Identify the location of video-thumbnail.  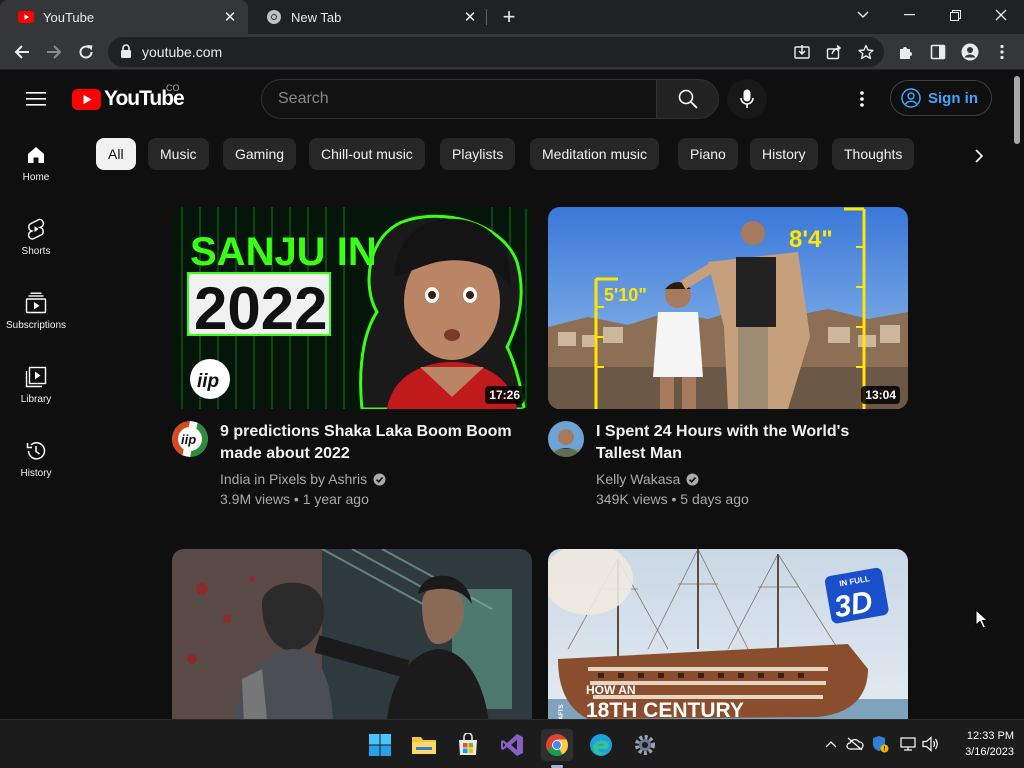
(352, 634).